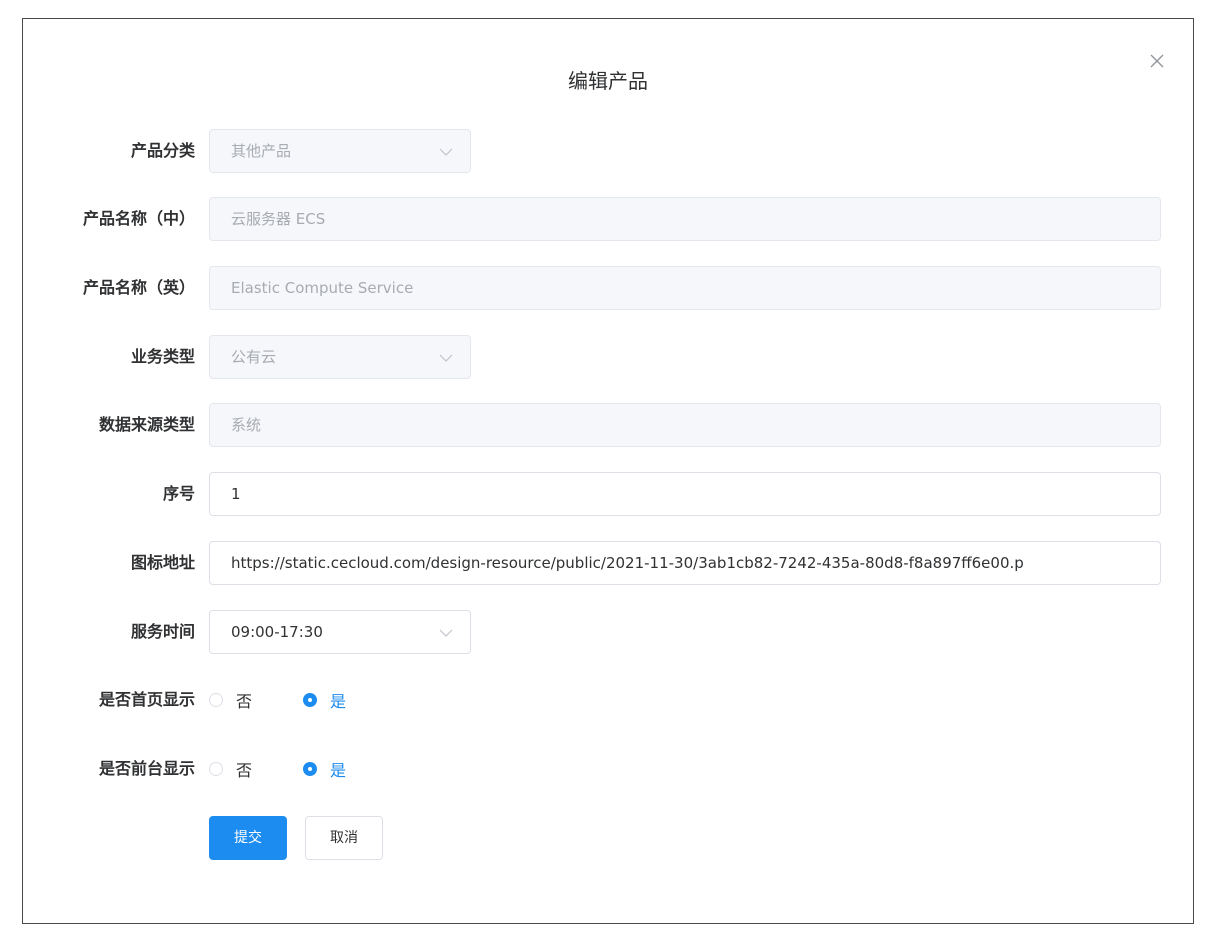  I want to click on name-cn-input: 云服务器 ECS, so click(685, 219).